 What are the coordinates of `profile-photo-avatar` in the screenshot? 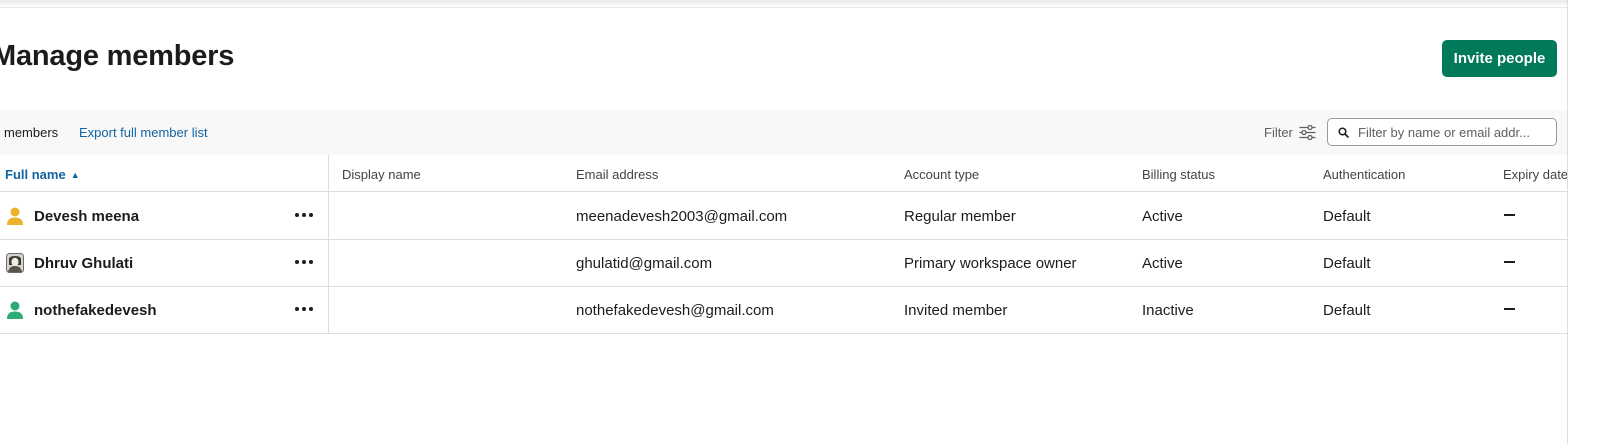 It's located at (15, 263).